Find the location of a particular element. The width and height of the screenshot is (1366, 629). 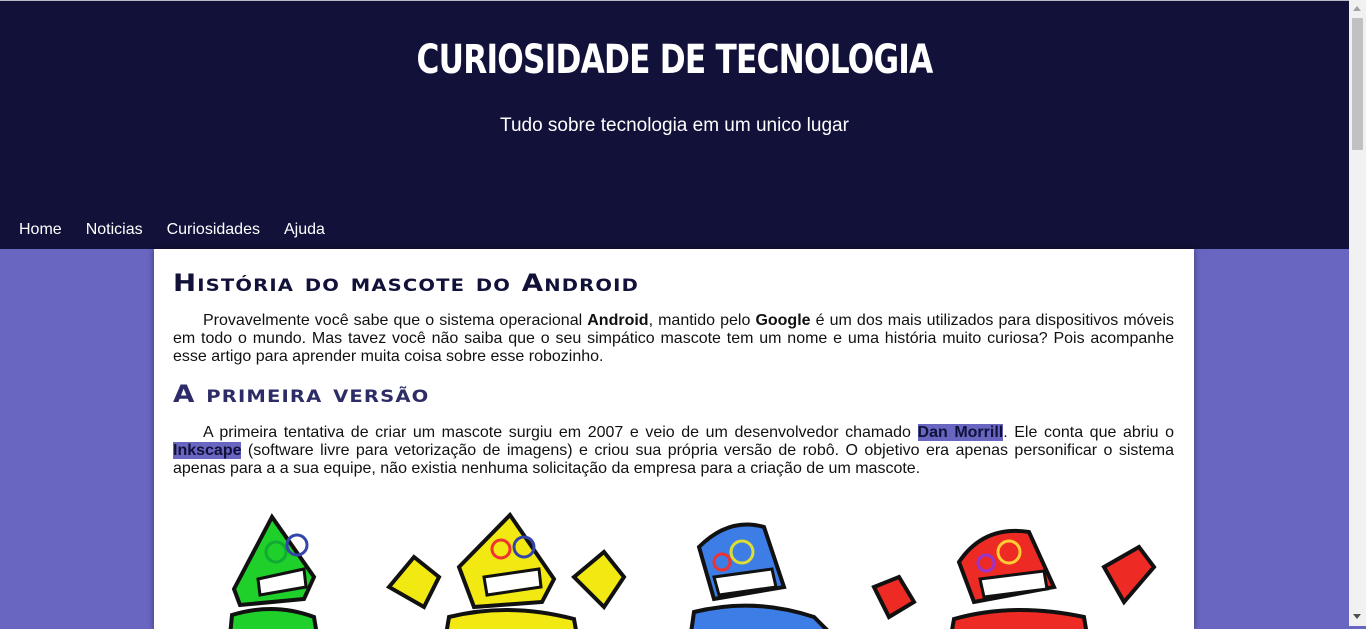

site-subtitle: Tudo sobre tecnologia em um unico lugar is located at coordinates (674, 126).